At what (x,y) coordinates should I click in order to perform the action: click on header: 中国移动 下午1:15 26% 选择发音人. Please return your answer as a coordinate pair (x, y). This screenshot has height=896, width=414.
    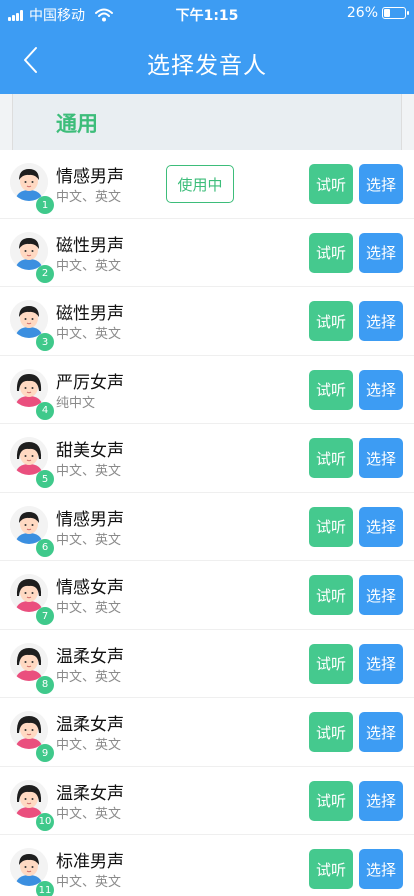
    Looking at the image, I should click on (207, 47).